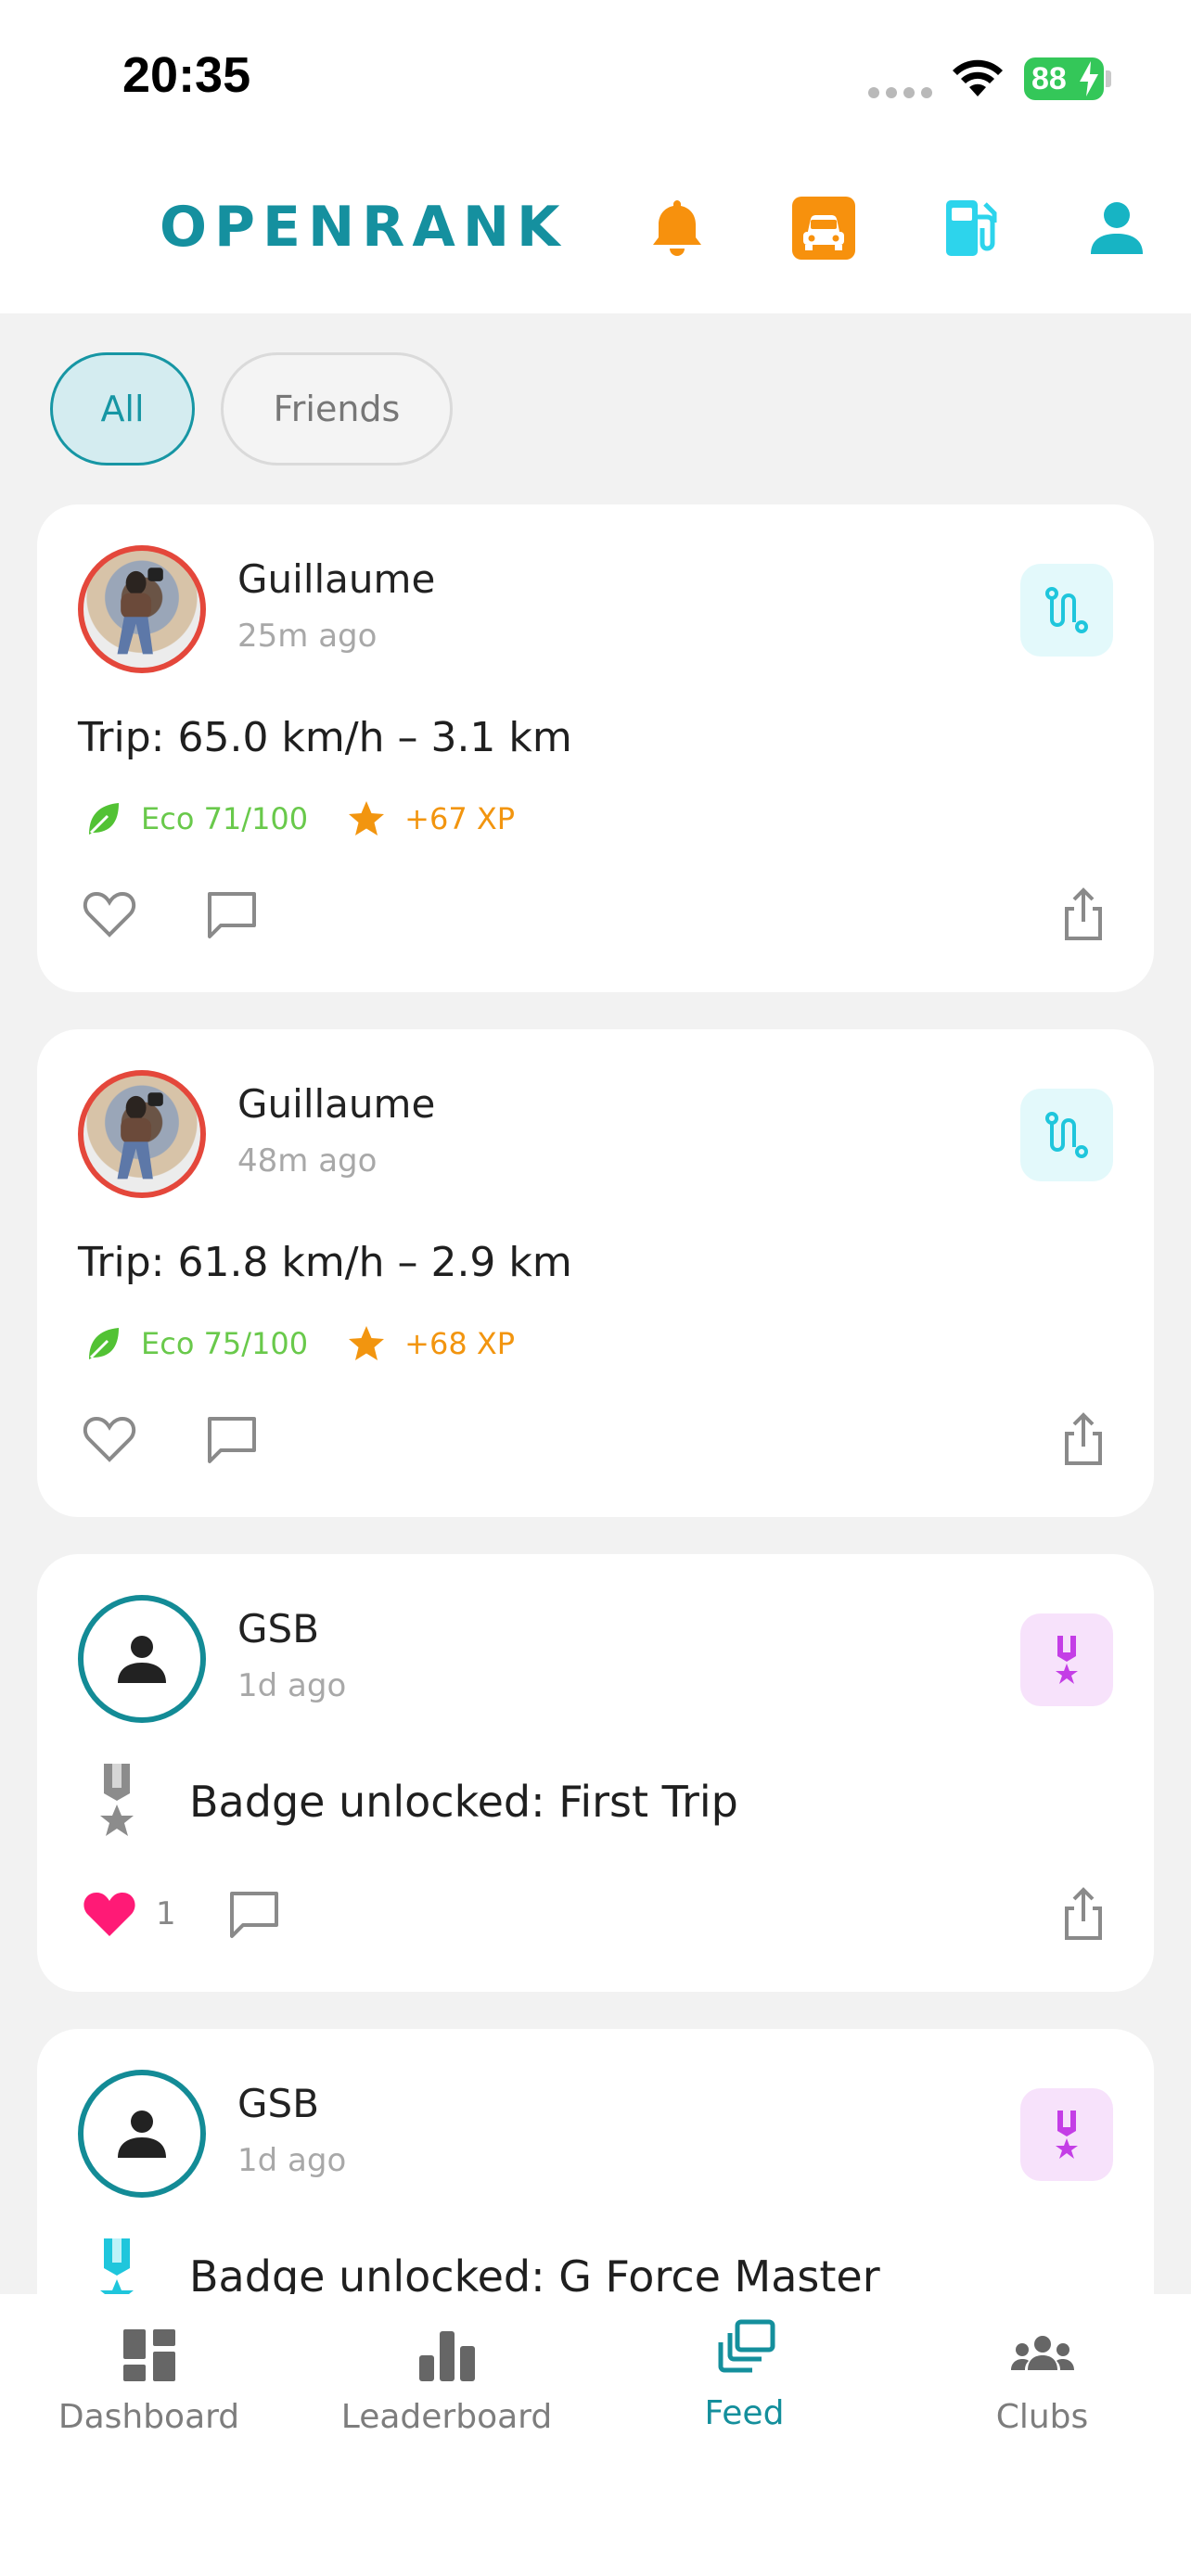  What do you see at coordinates (325, 1263) in the screenshot?
I see `trip-summary: Trip: 61.8 km/h – 2.9 km` at bounding box center [325, 1263].